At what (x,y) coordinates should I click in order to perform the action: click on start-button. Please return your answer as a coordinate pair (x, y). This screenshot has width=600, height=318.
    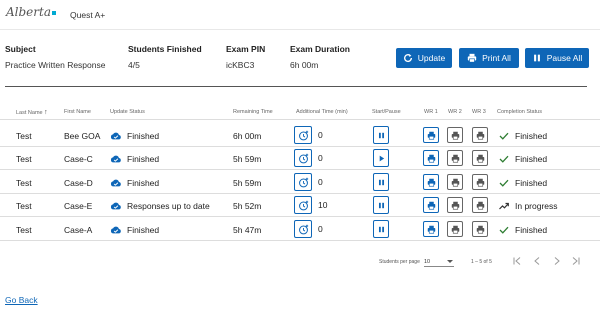
    Looking at the image, I should click on (381, 158).